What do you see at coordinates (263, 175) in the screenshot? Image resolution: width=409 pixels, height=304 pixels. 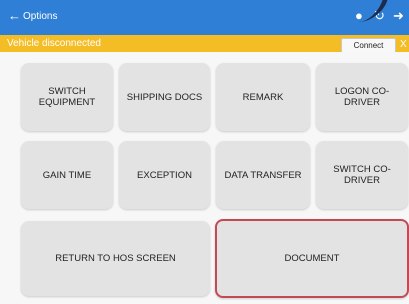 I see `data-transfer-button: DATA TRANSFER` at bounding box center [263, 175].